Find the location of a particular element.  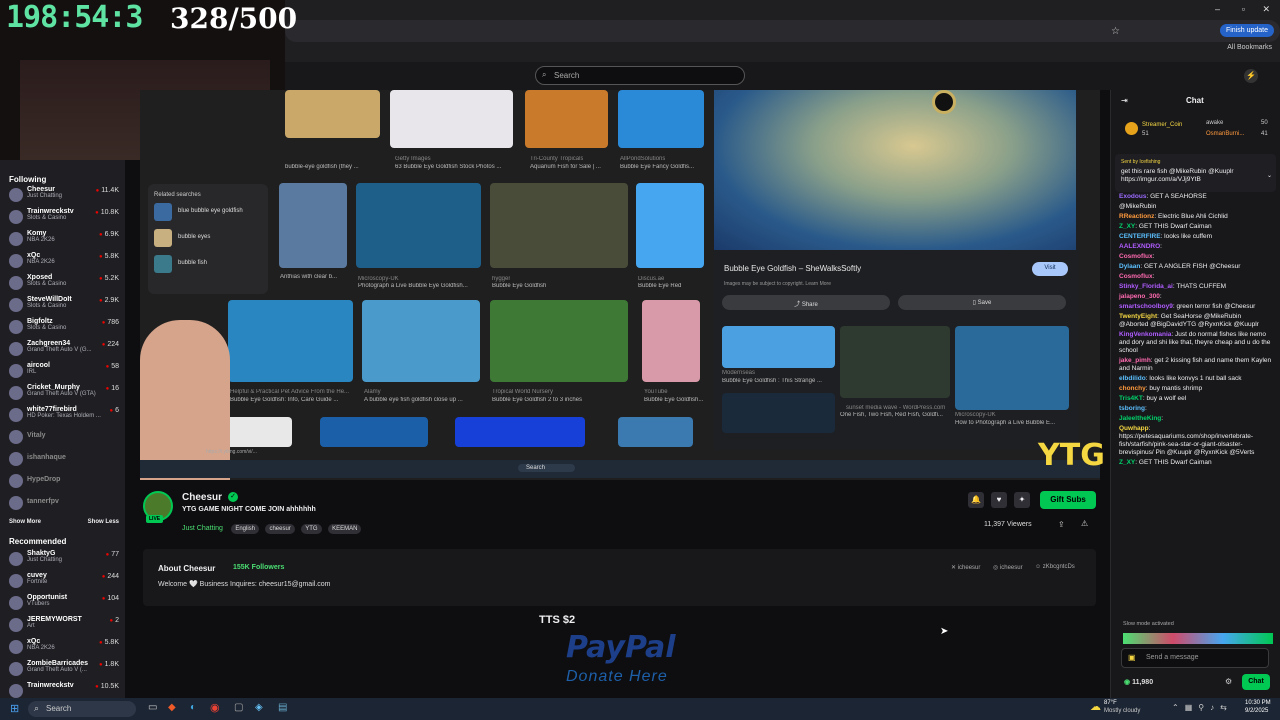

chat-username: Stinky_Florida_ai is located at coordinates (1146, 286).